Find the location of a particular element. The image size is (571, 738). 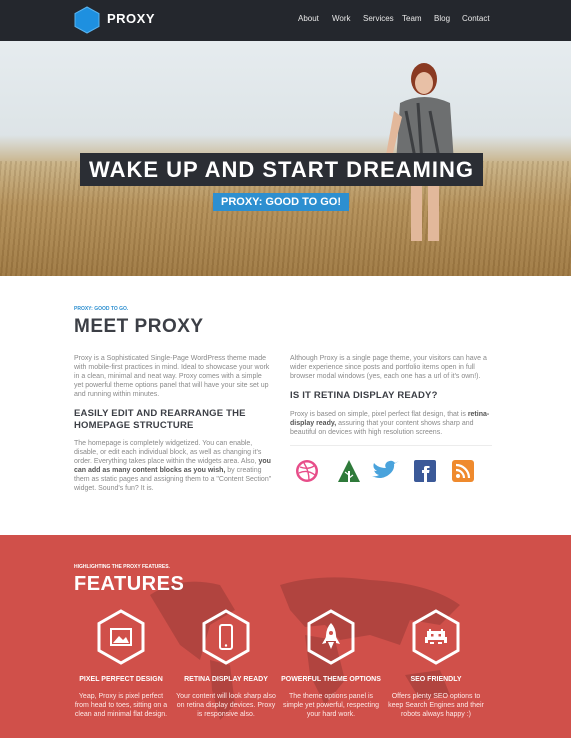

feature-name: POWERFUL THEME OPTIONS is located at coordinates (331, 679).